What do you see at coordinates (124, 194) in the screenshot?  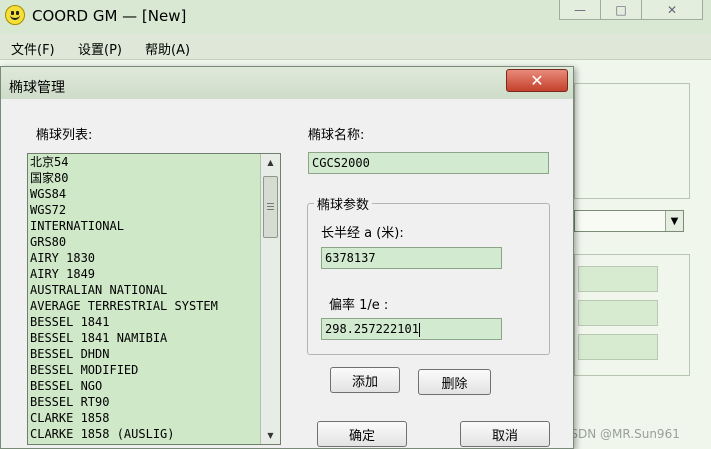 I see `list-item: WGS84` at bounding box center [124, 194].